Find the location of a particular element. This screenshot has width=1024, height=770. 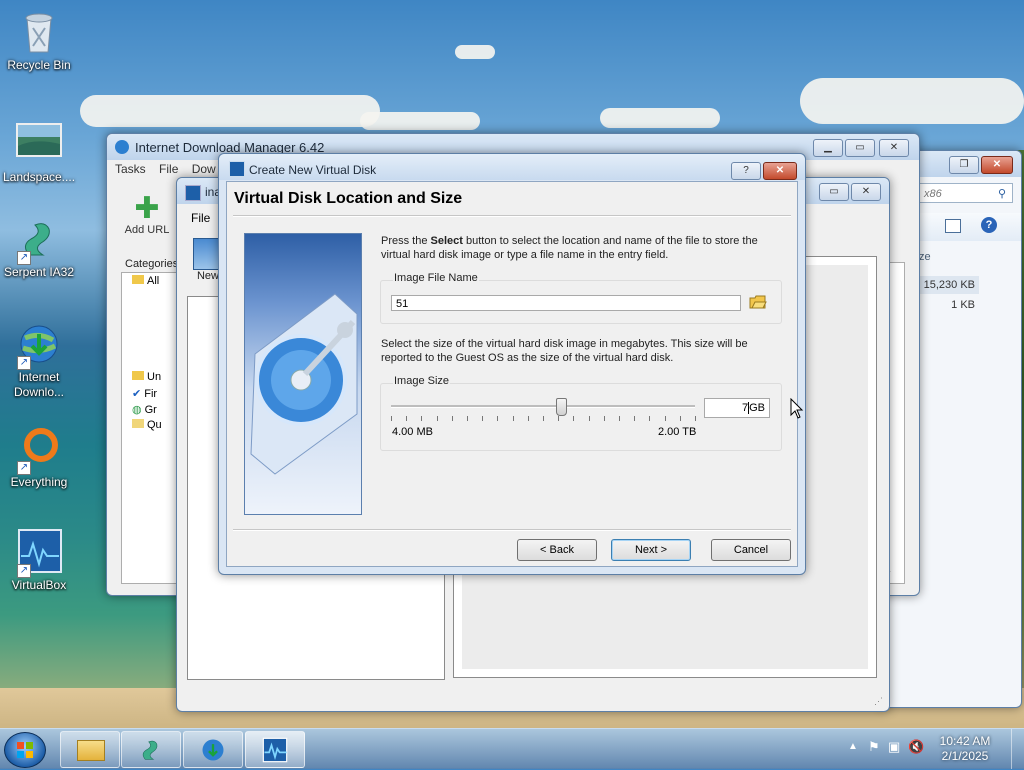

virtualbox-icon: ↗ is located at coordinates (39, 553).